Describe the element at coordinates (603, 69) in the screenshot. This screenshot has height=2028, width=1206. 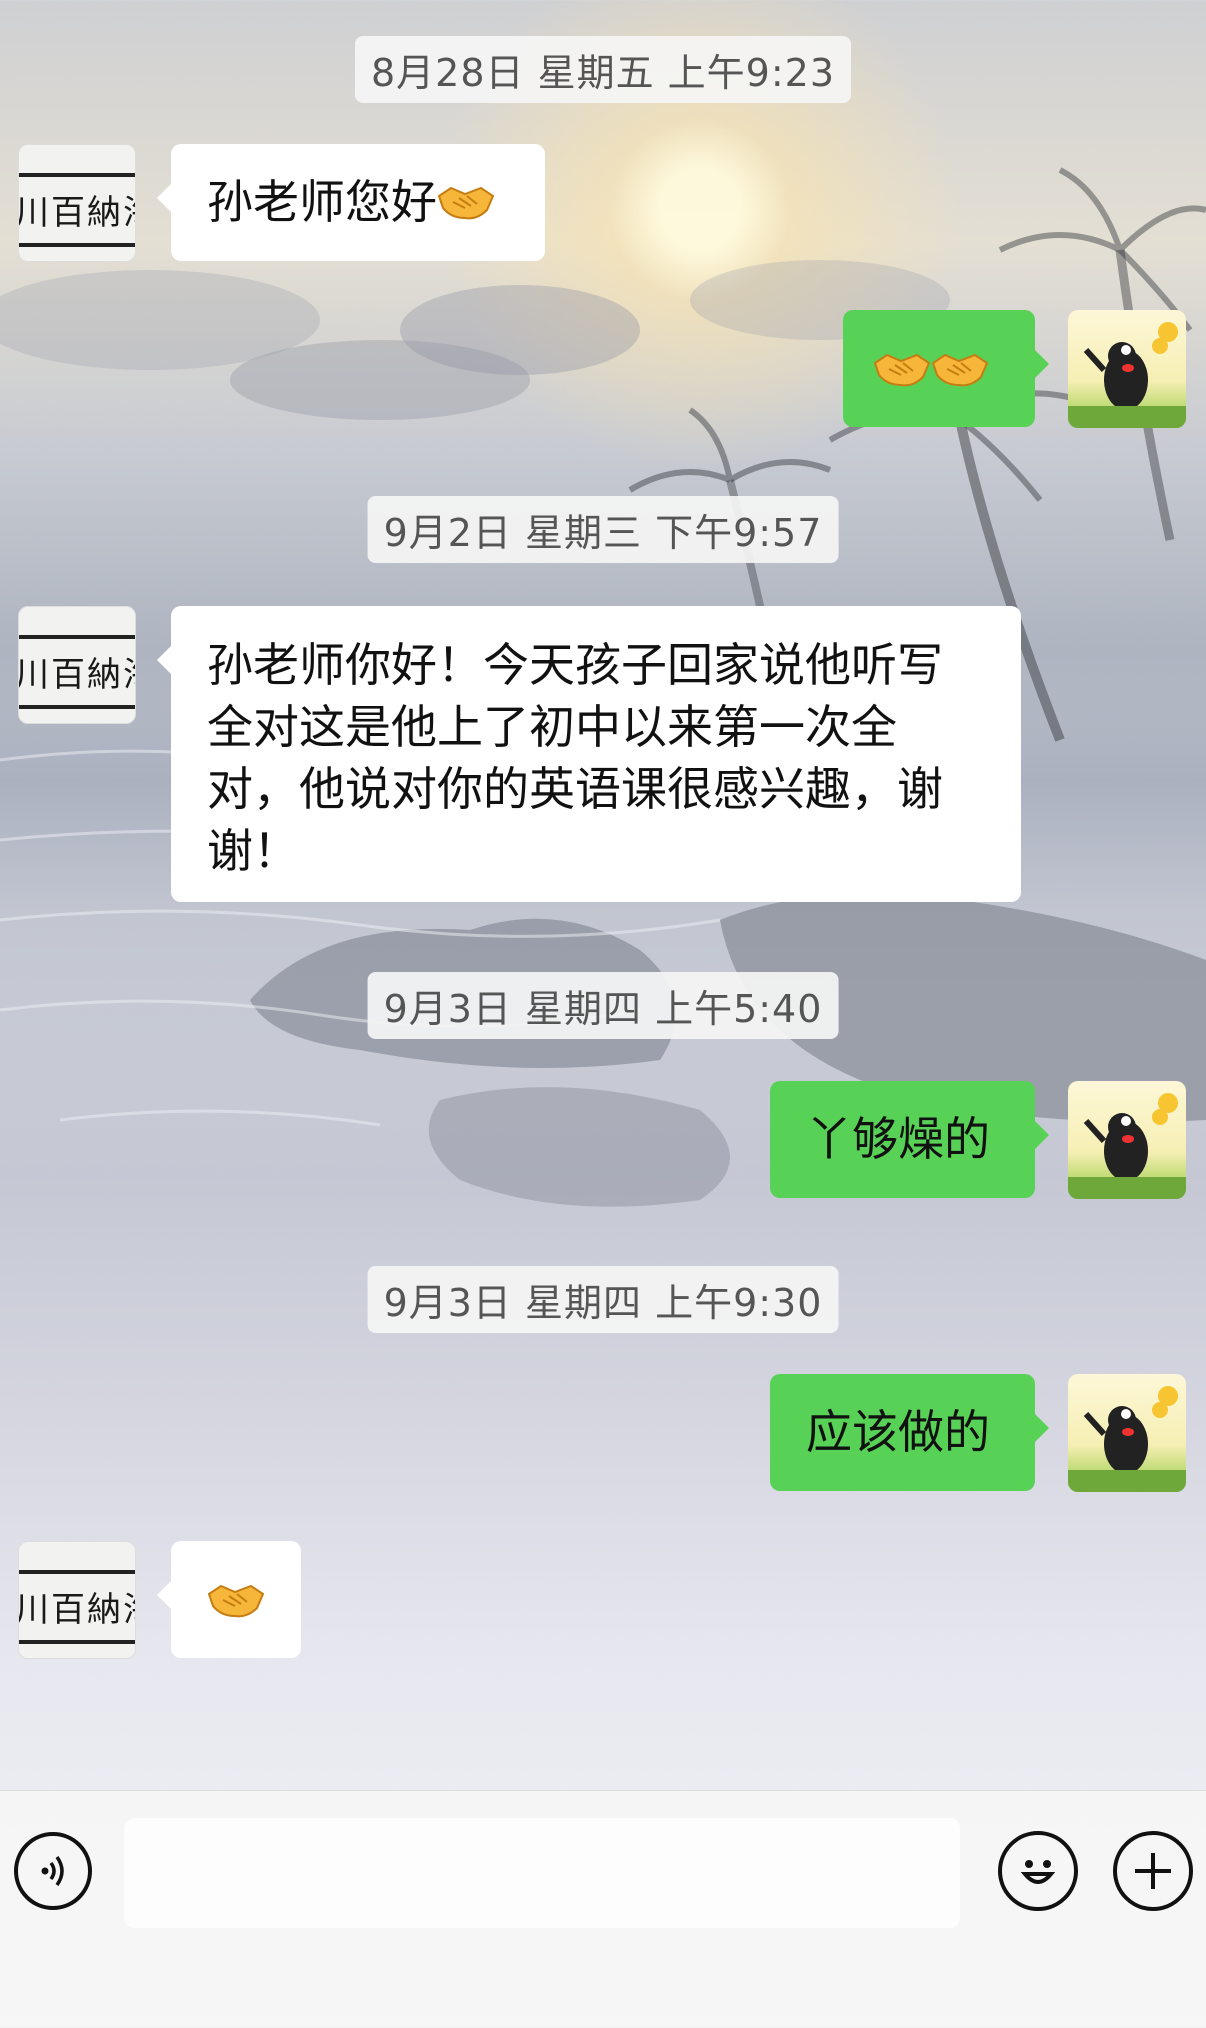
I see `timestamp: 8月28日 星期五 上午9:23` at that location.